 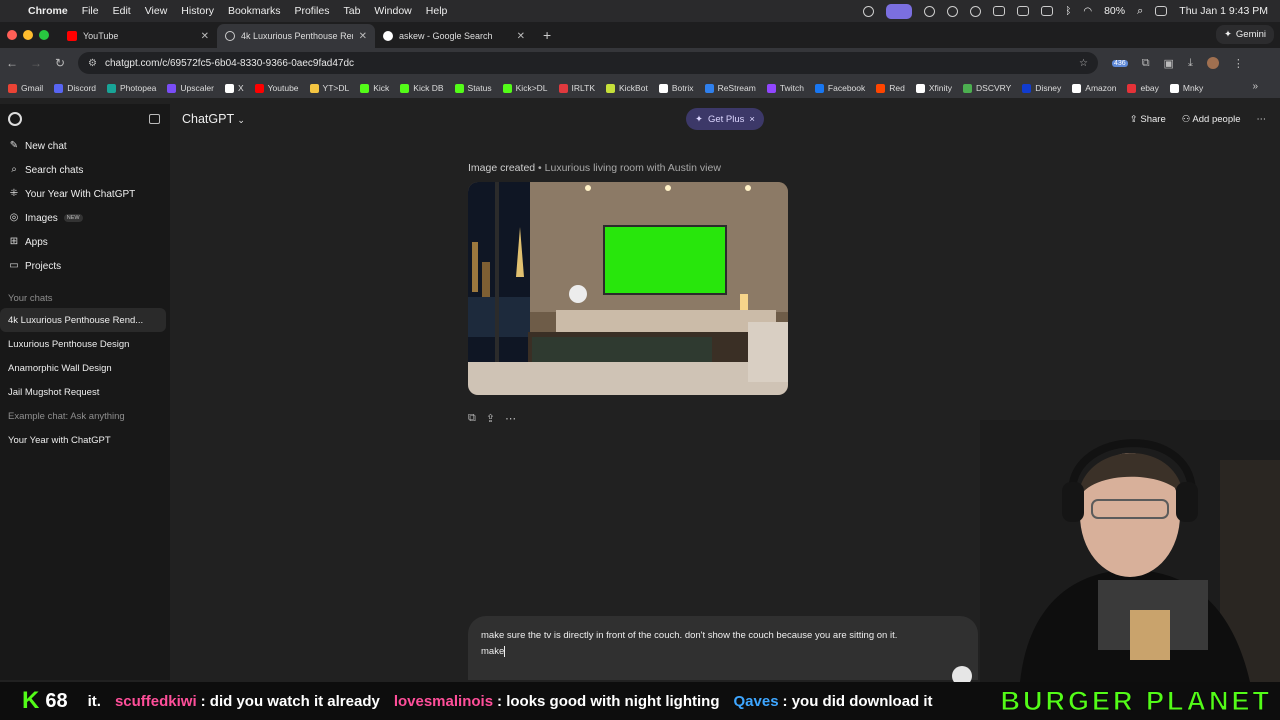 What do you see at coordinates (85, 218) in the screenshot?
I see `sidebar-item-images: ◎ Images NEW` at bounding box center [85, 218].